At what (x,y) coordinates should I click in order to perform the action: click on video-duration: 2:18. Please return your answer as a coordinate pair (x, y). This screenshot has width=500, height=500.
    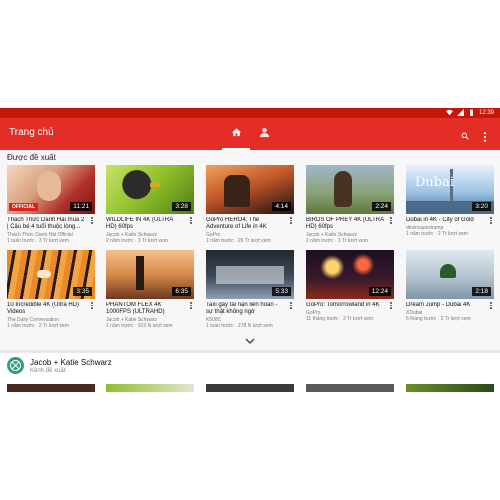
    Looking at the image, I should click on (481, 291).